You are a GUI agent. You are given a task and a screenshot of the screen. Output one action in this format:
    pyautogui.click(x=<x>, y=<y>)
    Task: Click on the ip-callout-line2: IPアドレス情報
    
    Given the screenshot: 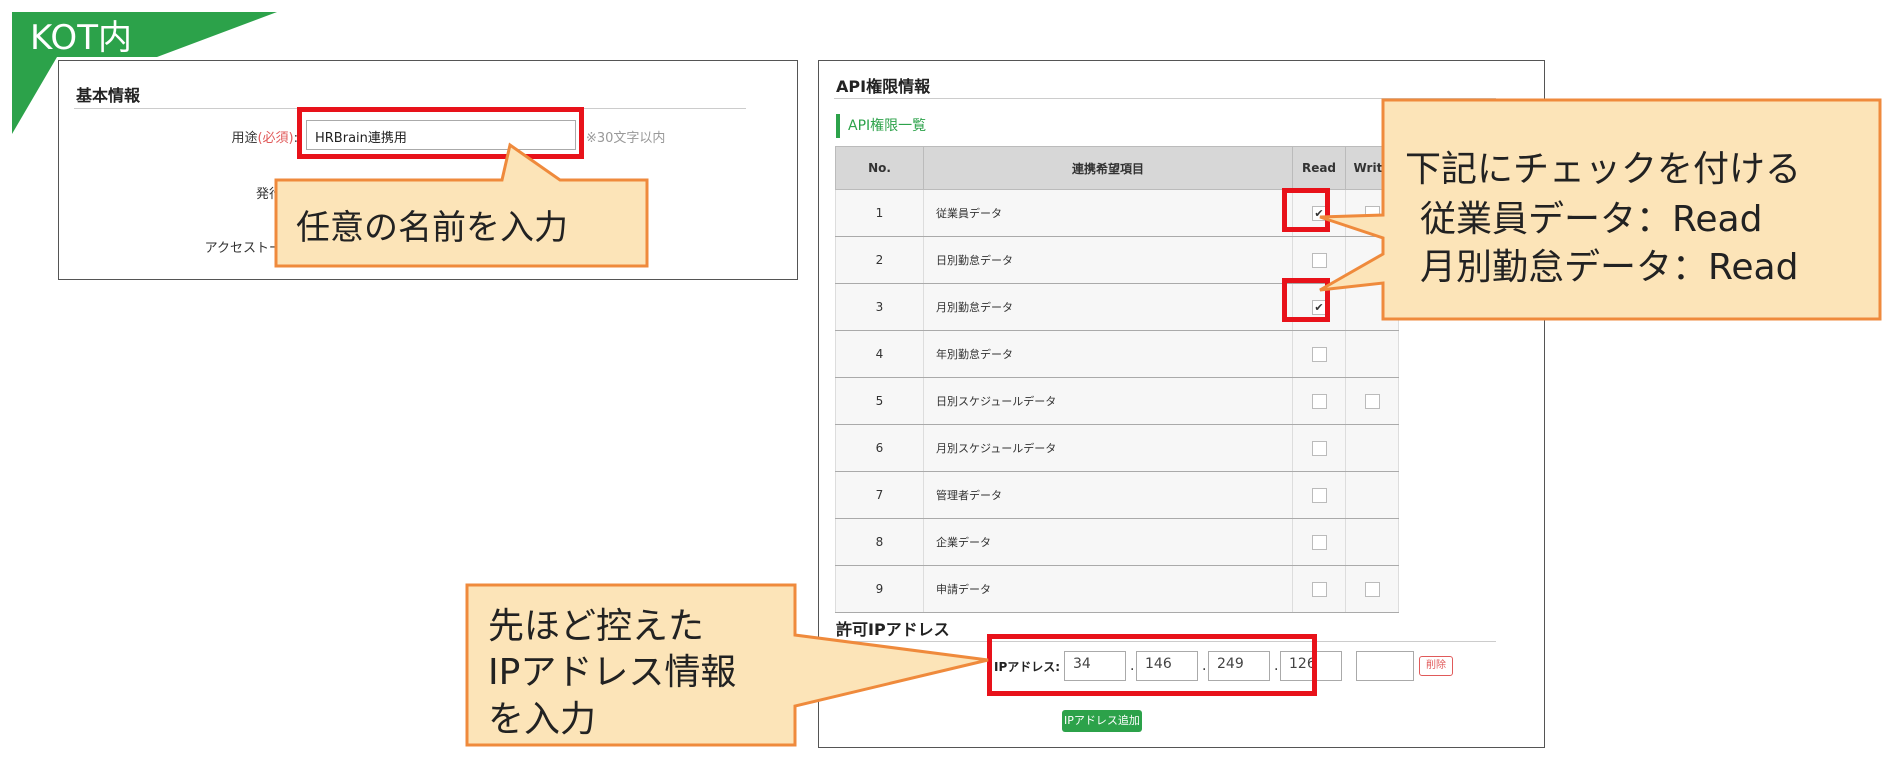 What is the action you would take?
    pyautogui.click(x=612, y=672)
    